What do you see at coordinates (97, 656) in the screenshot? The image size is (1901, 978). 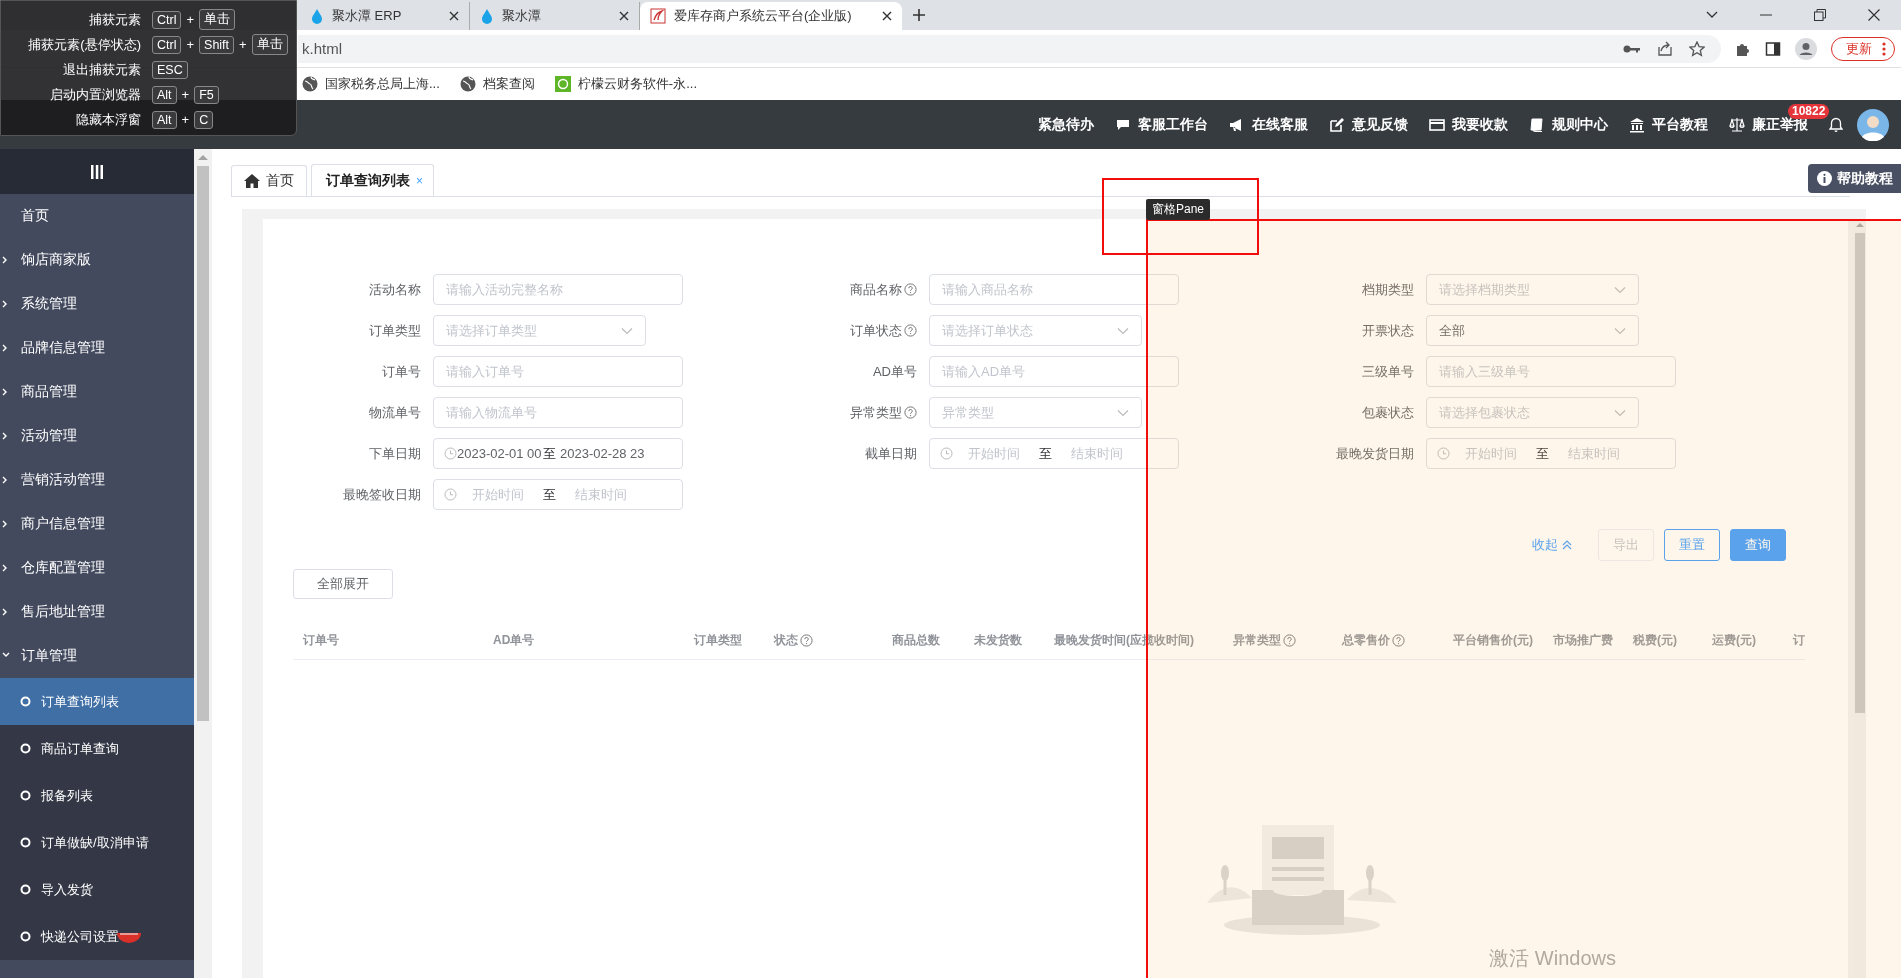 I see `sidebar-item: 订单管理` at bounding box center [97, 656].